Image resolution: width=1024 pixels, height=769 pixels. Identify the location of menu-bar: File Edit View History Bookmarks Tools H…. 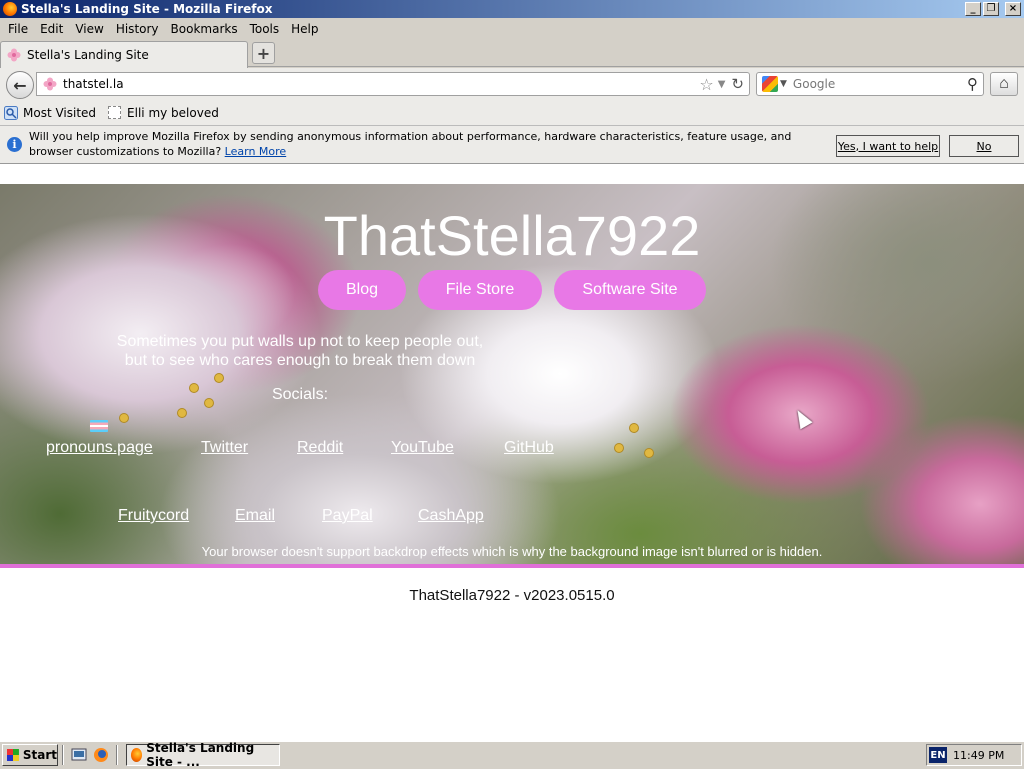
(512, 28).